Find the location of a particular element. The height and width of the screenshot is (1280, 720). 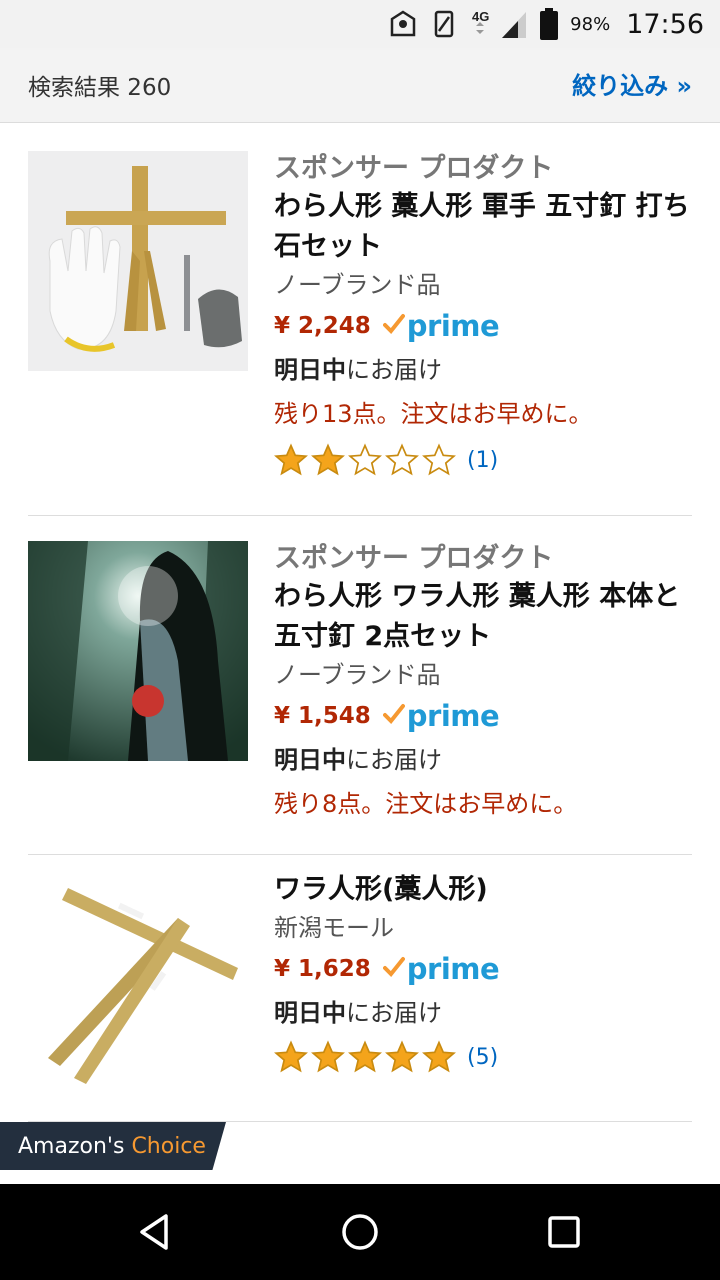

product-title: わら人形 藁人形 軍手 五寸釘 打ち石セット is located at coordinates (484, 227).